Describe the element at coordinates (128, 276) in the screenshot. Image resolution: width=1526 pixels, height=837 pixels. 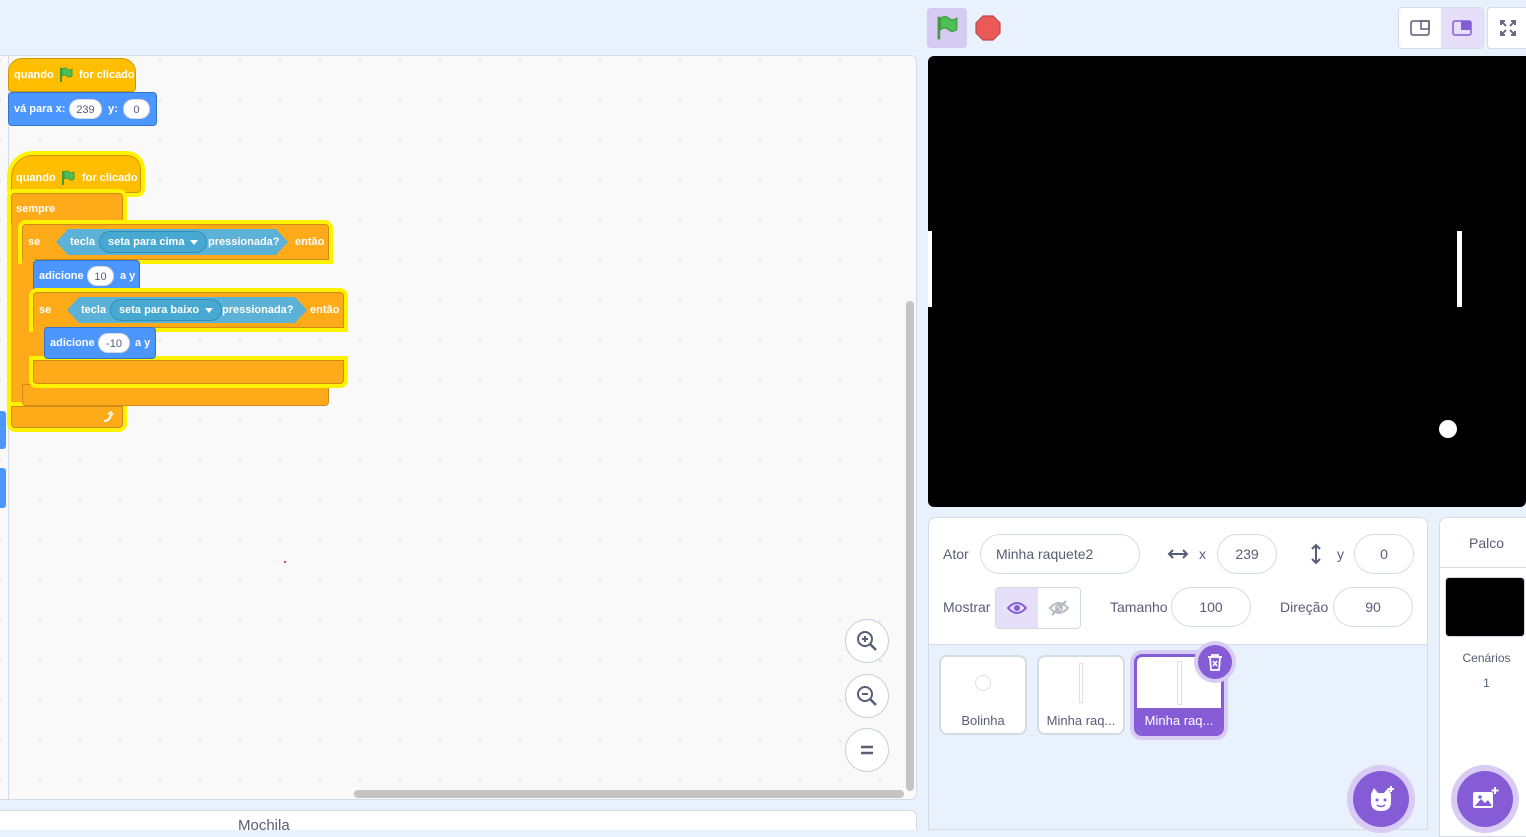
I see `block-label: a y` at that location.